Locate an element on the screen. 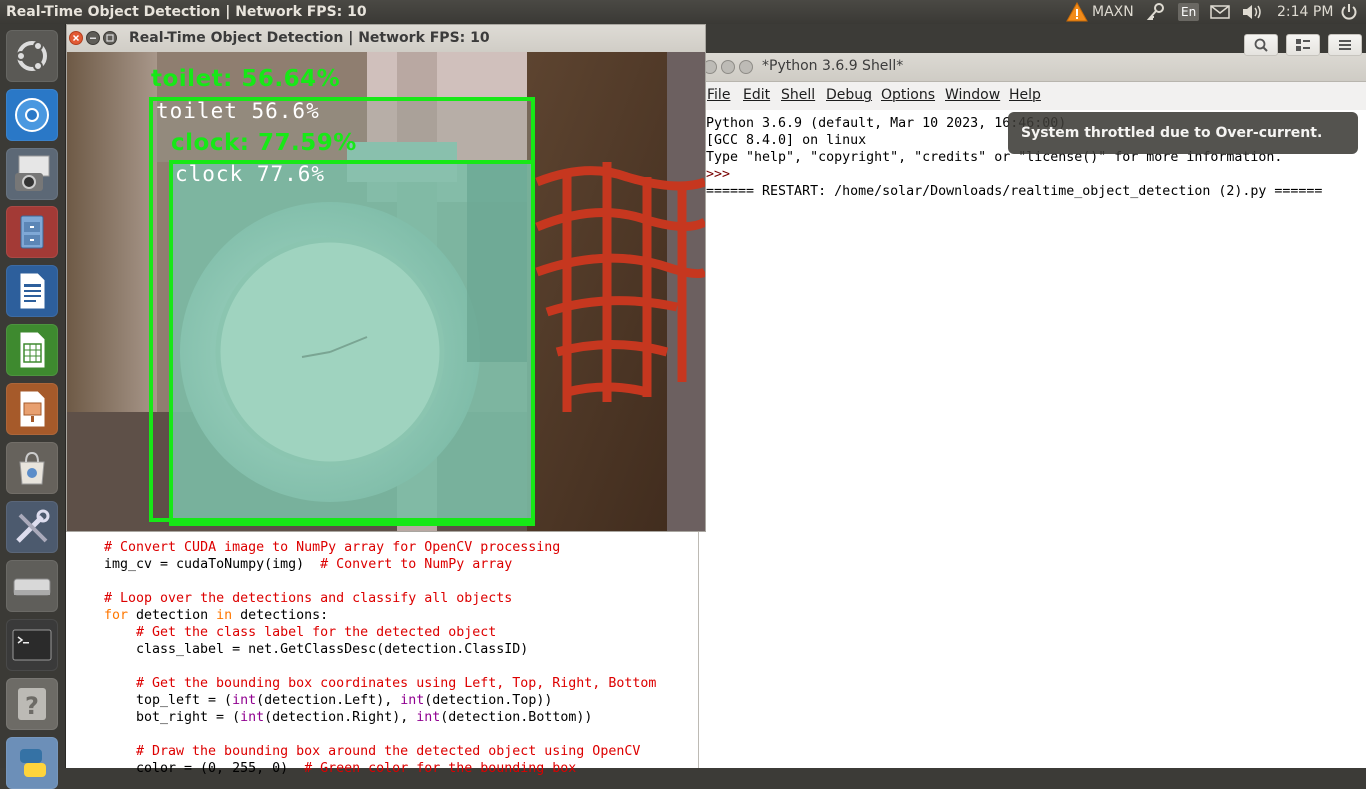 This screenshot has width=1366, height=789. power-mode-indicator: MAXN is located at coordinates (1113, 12).